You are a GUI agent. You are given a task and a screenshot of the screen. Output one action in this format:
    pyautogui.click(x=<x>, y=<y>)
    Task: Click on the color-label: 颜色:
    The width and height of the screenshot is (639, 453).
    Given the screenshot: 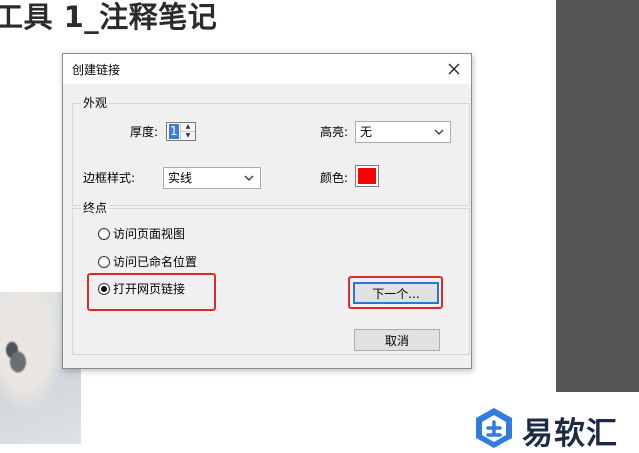 What is the action you would take?
    pyautogui.click(x=334, y=178)
    